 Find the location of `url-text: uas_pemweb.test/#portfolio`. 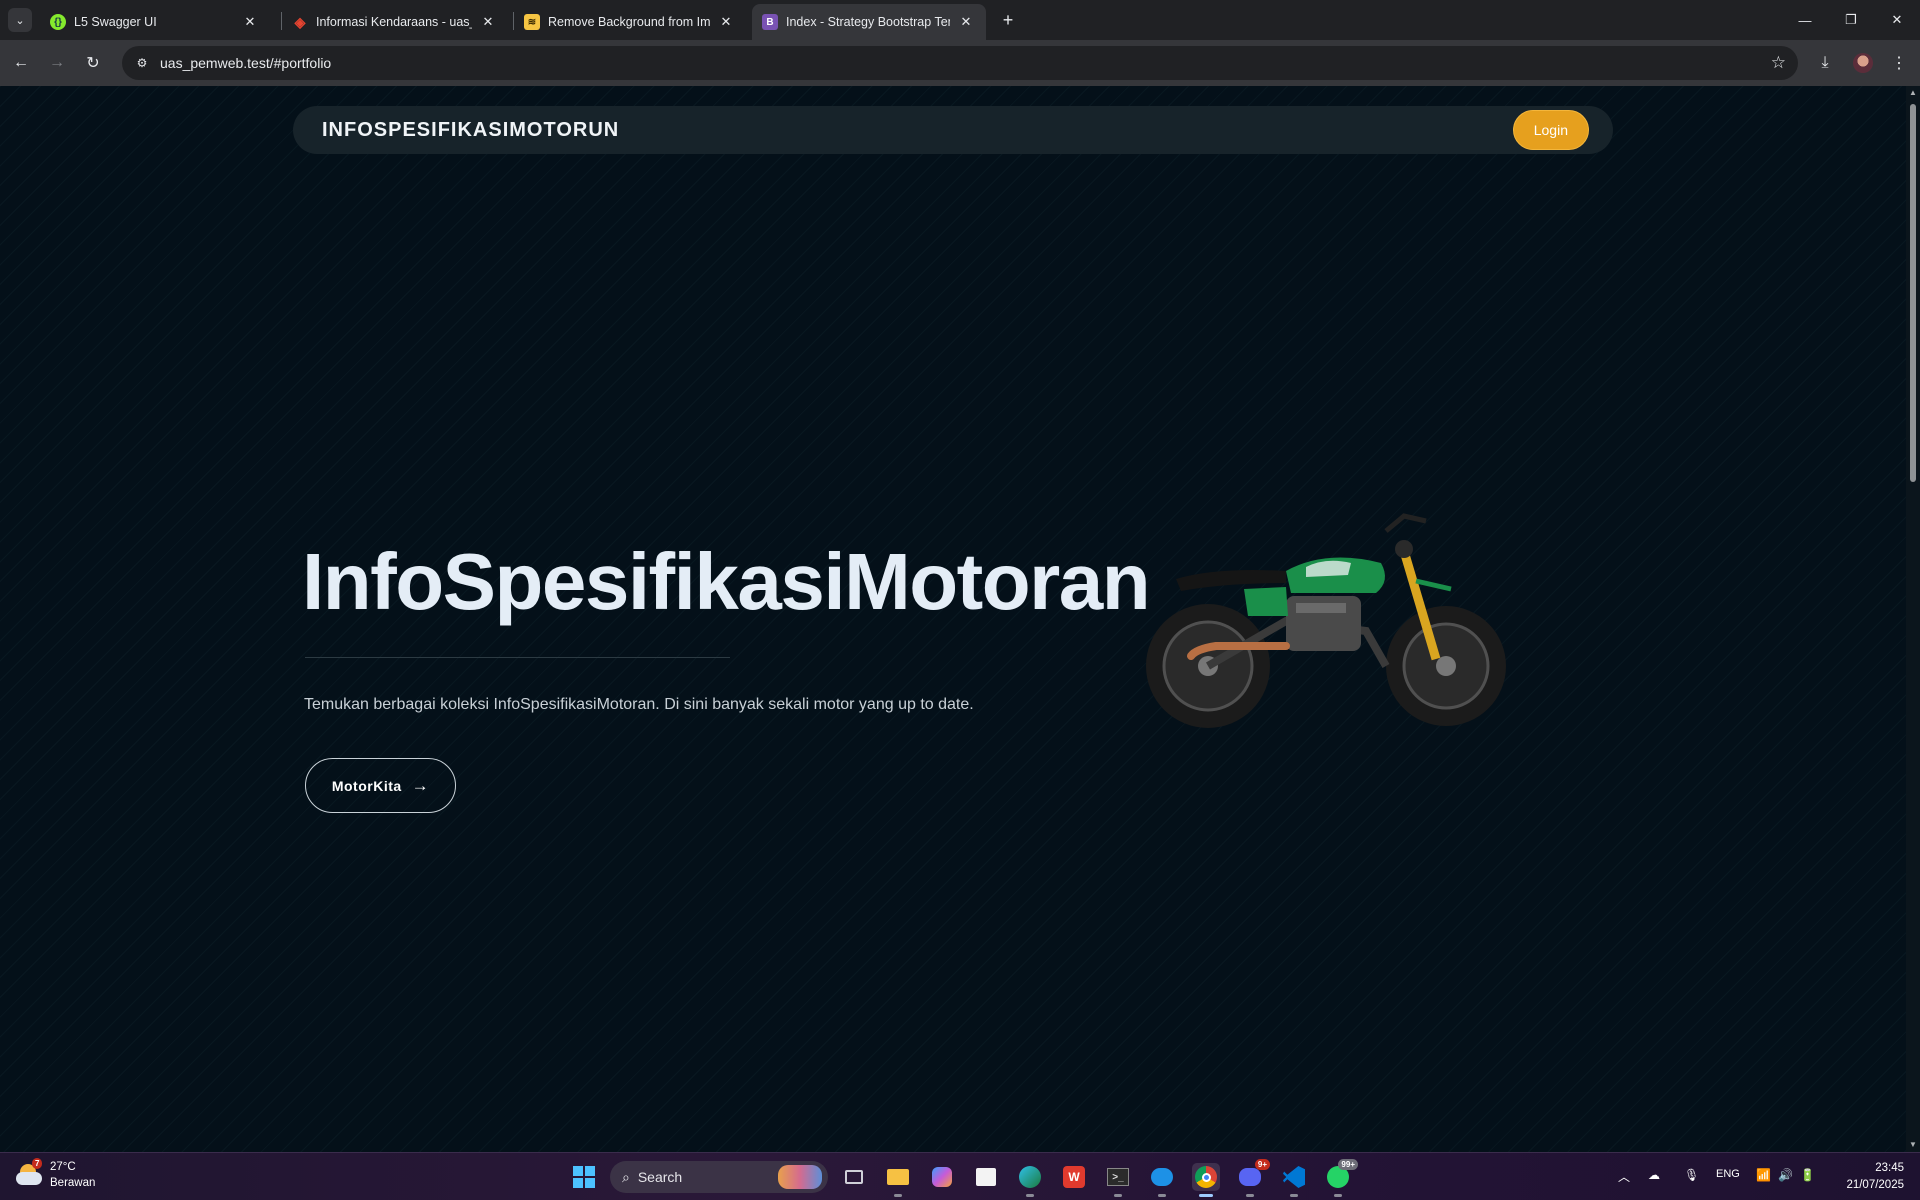

url-text: uas_pemweb.test/#portfolio is located at coordinates (245, 63).